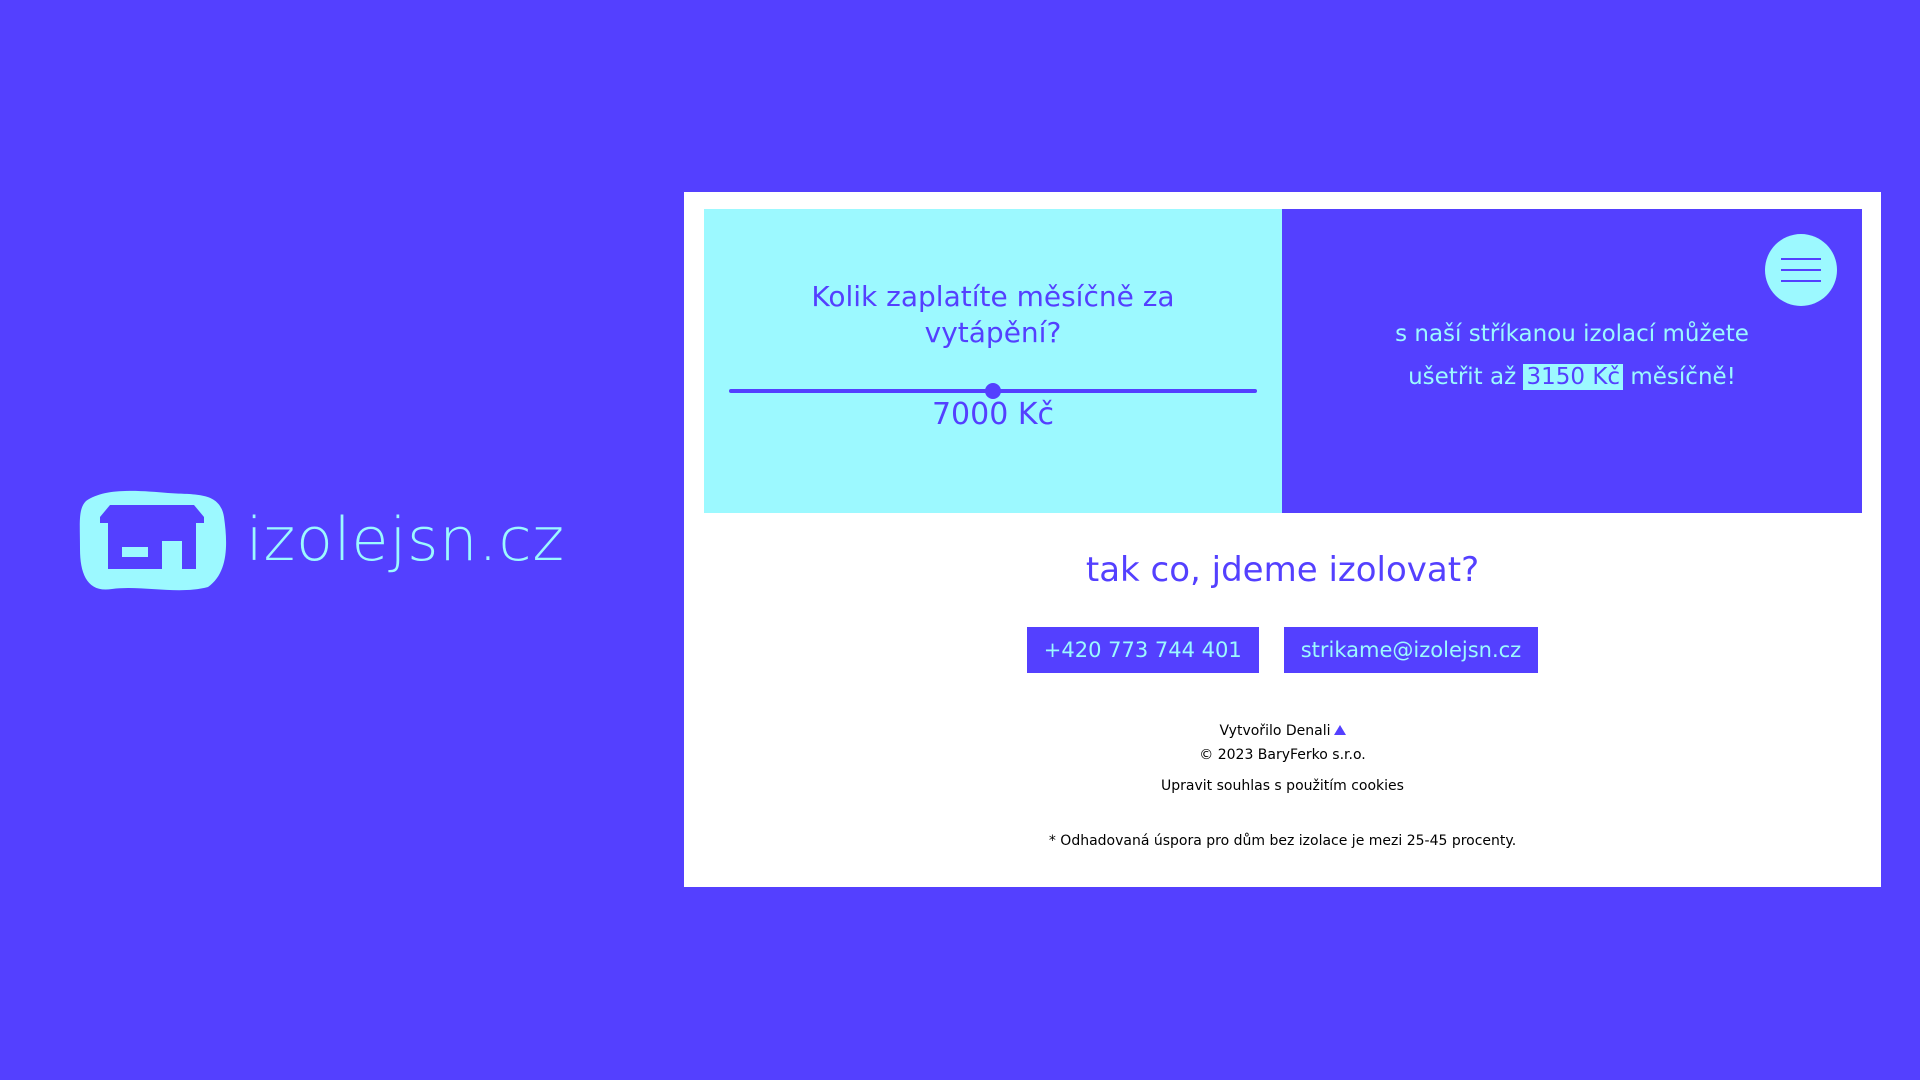 This screenshot has height=1080, width=1920. What do you see at coordinates (1282, 755) in the screenshot?
I see `copyright: © 2023 BaryFerko s.r.o.` at bounding box center [1282, 755].